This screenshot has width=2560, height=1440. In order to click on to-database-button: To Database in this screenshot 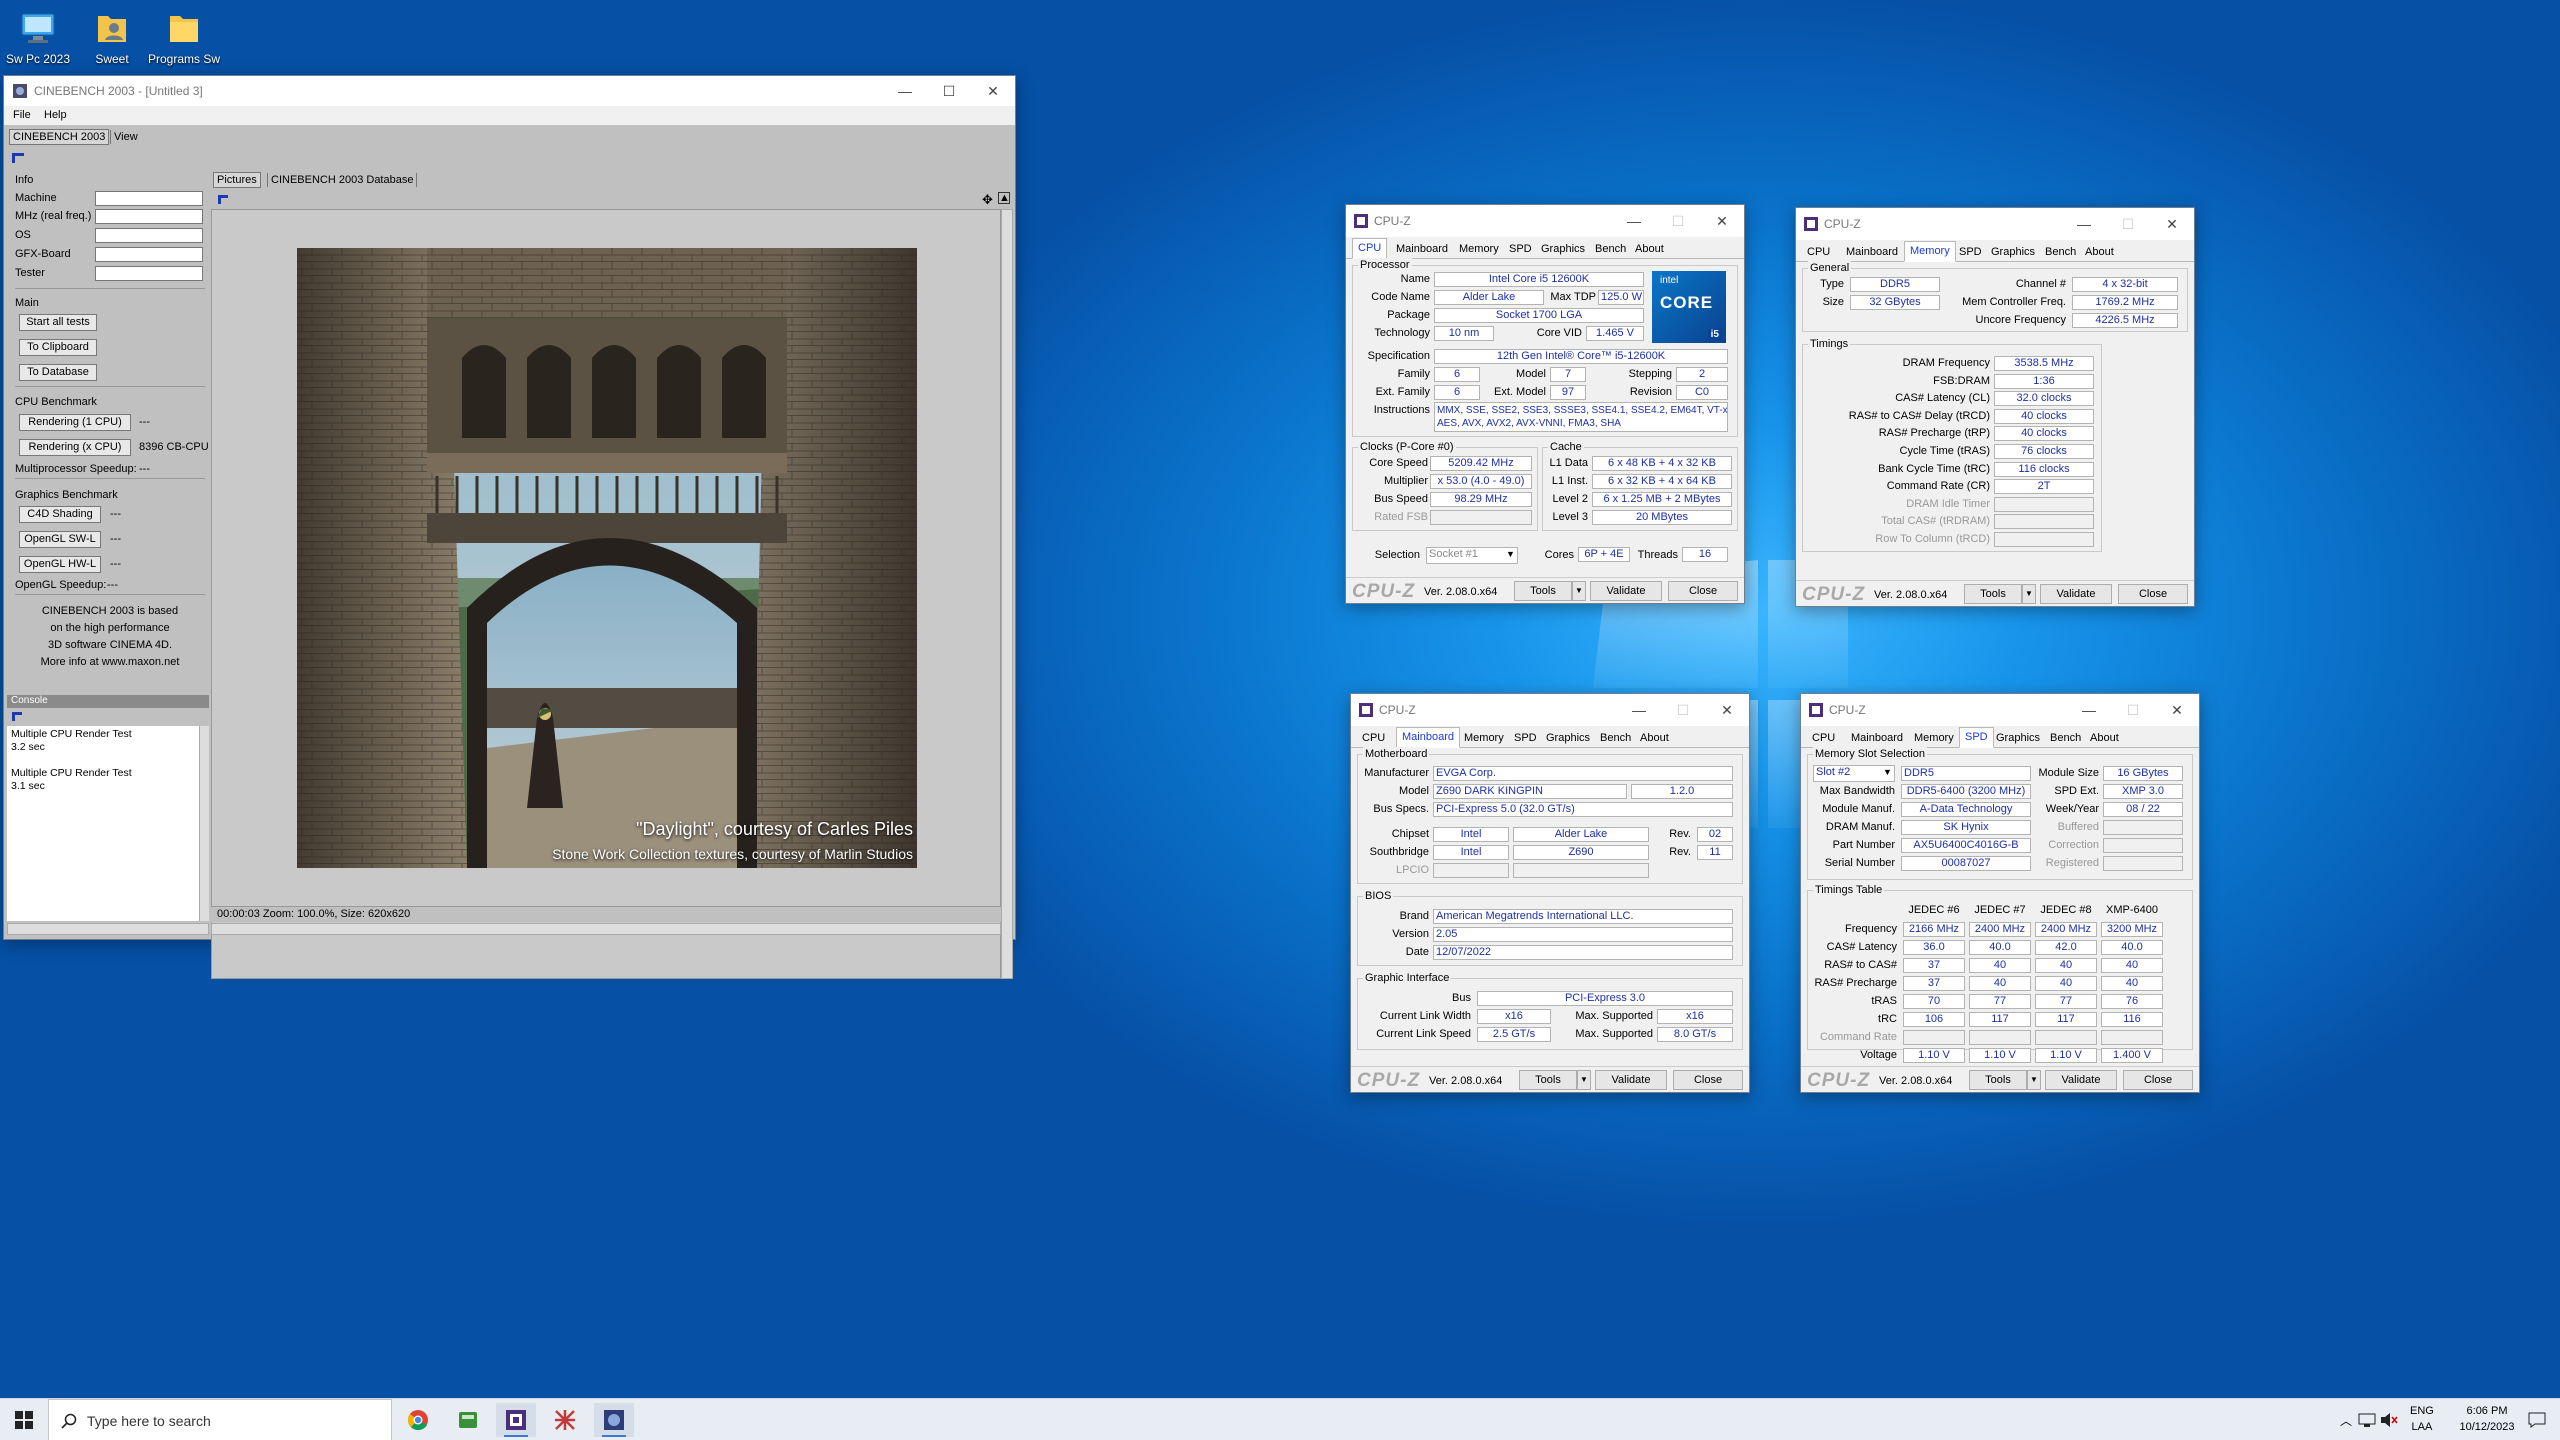, I will do `click(58, 372)`.